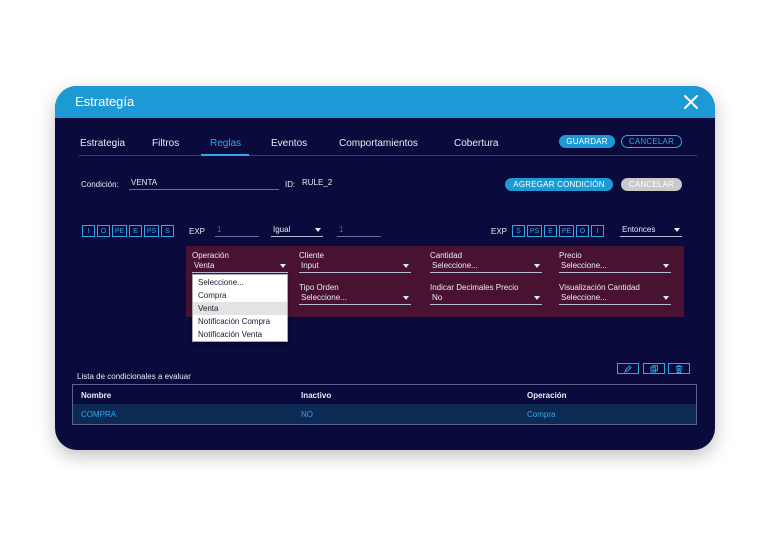  What do you see at coordinates (547, 395) in the screenshot?
I see `column-header-operacion: Operación` at bounding box center [547, 395].